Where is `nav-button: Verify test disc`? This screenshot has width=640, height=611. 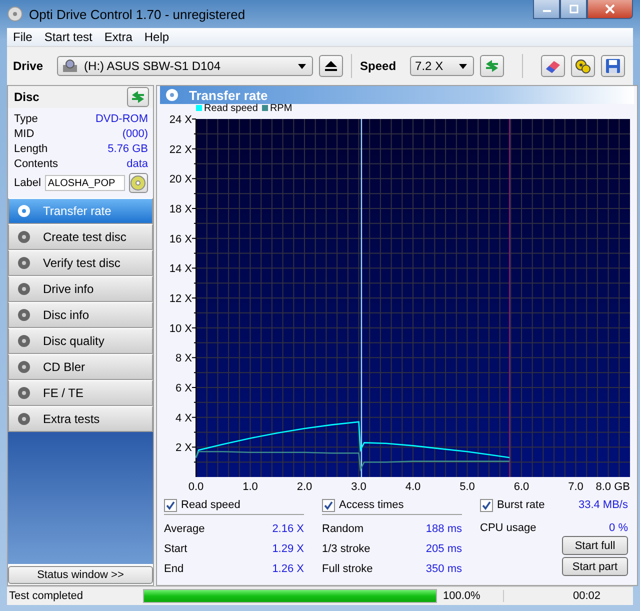
nav-button: Verify test disc is located at coordinates (80, 263).